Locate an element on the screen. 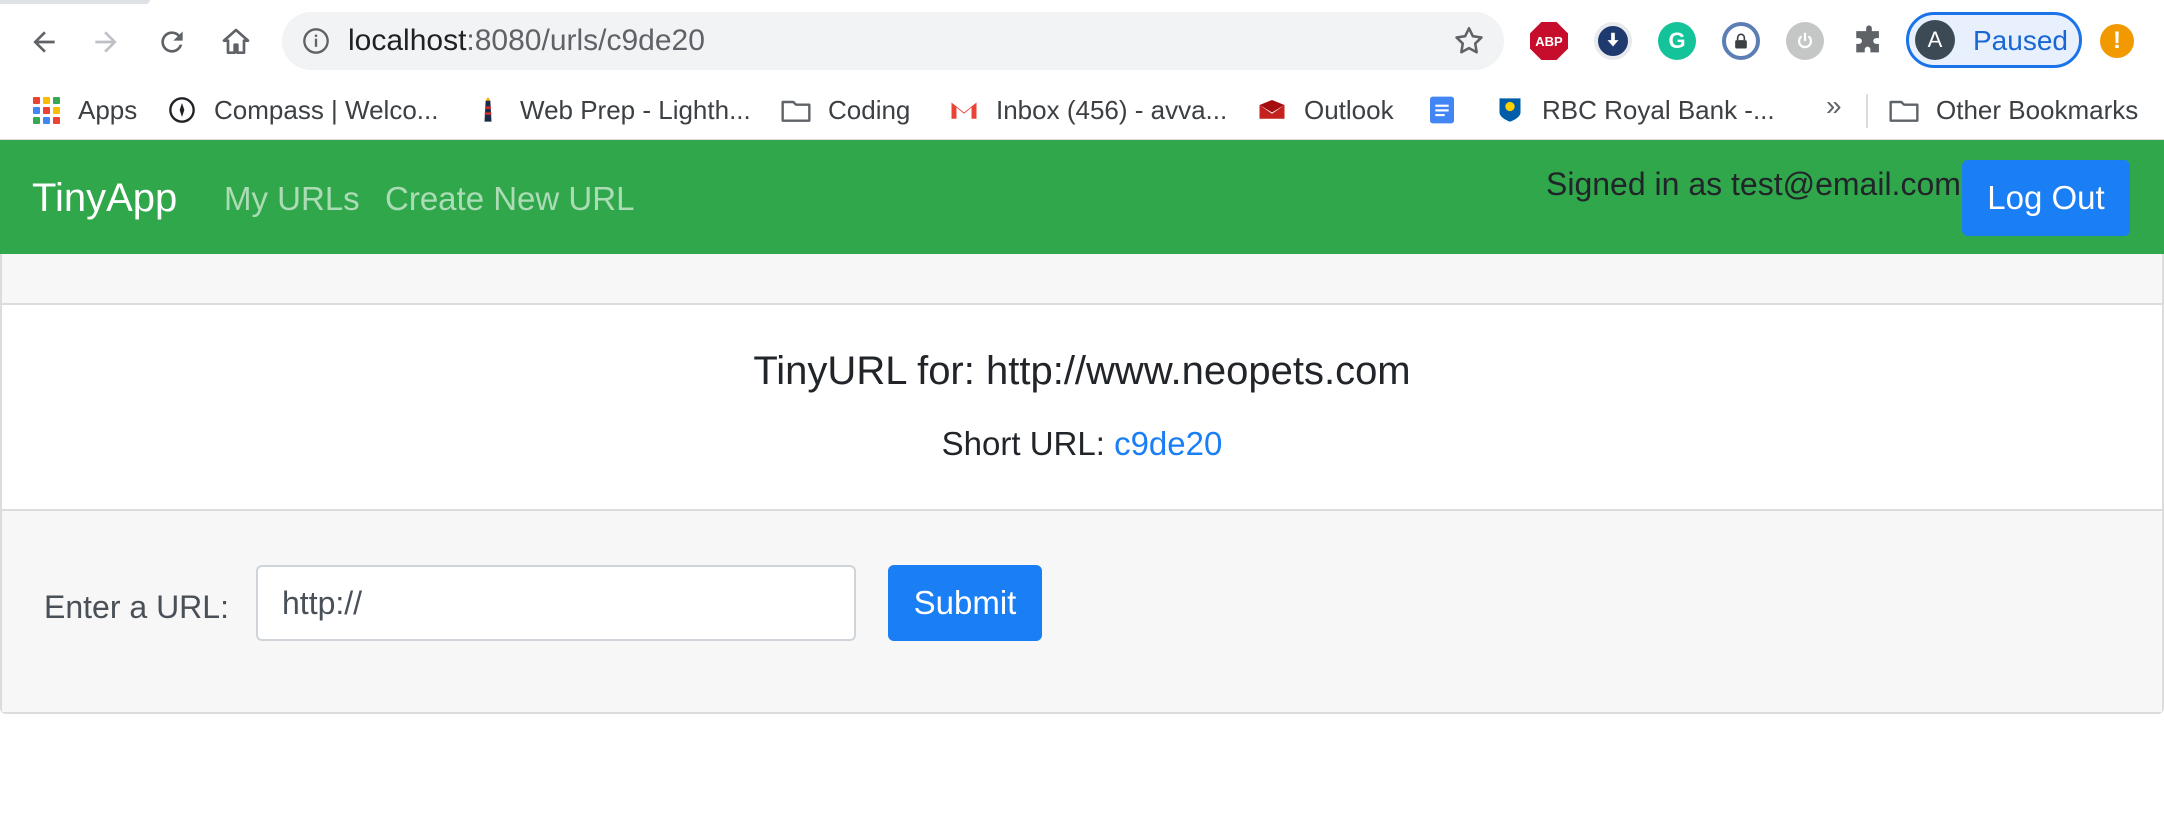  lighthouse-icon is located at coordinates (488, 110).